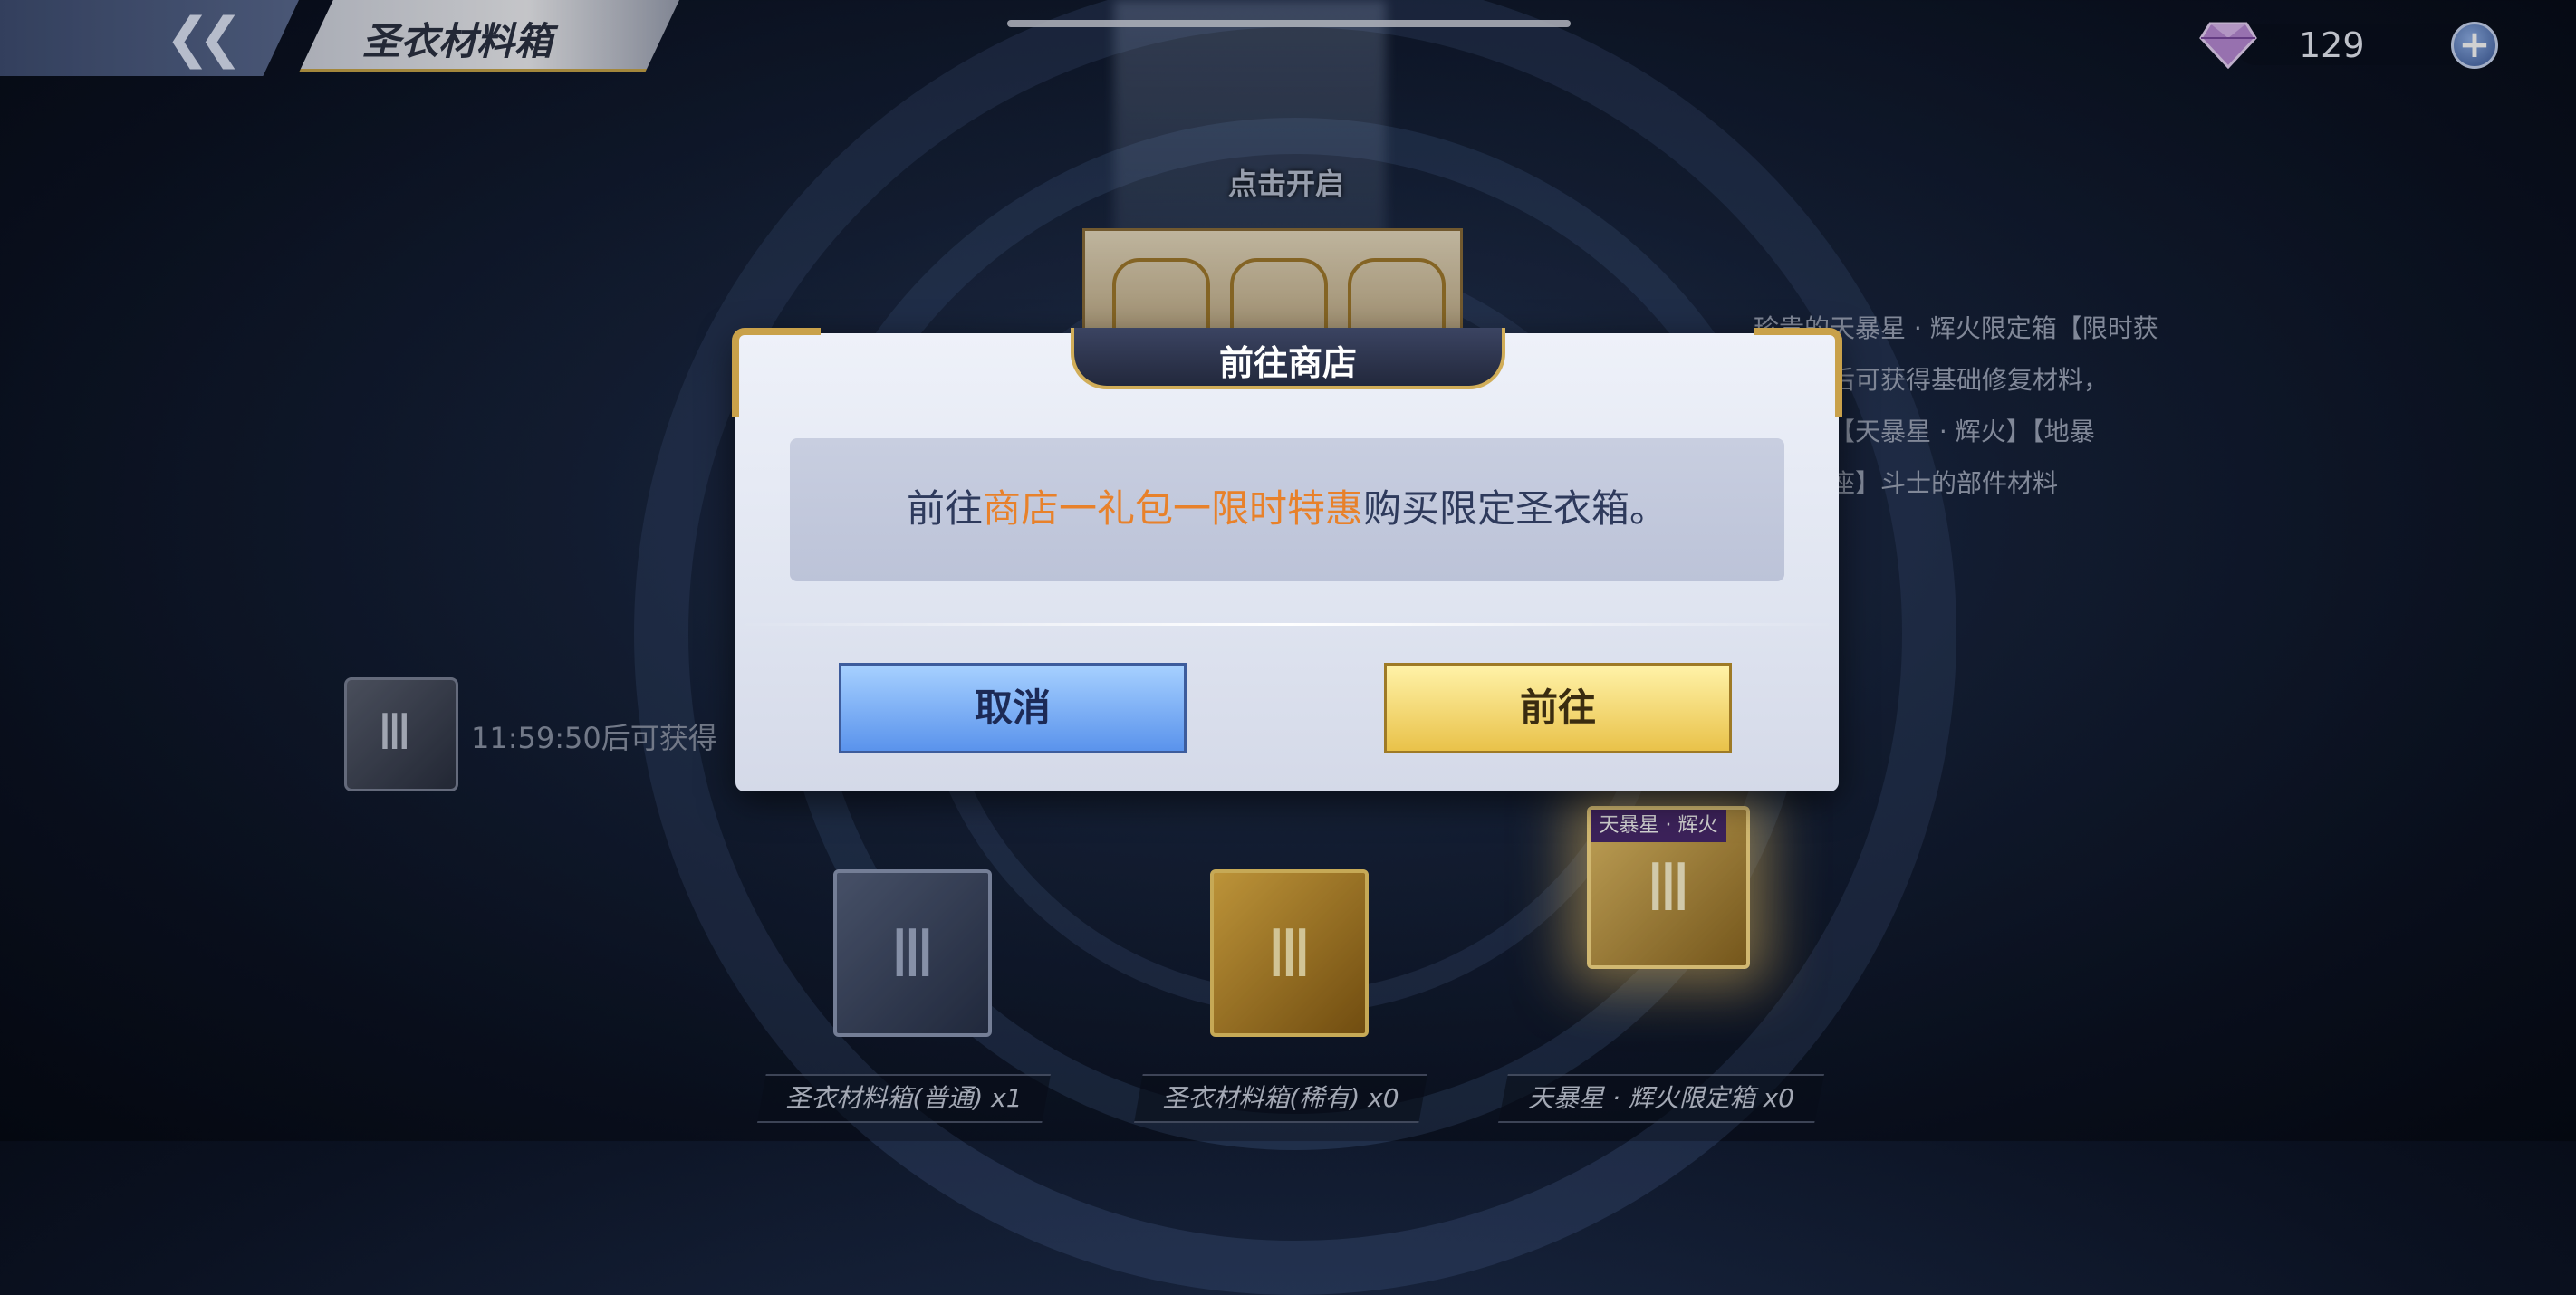  I want to click on dialog-message-box: 前往商店一礼包一限时特惠购买限定圣衣箱。, so click(1287, 510).